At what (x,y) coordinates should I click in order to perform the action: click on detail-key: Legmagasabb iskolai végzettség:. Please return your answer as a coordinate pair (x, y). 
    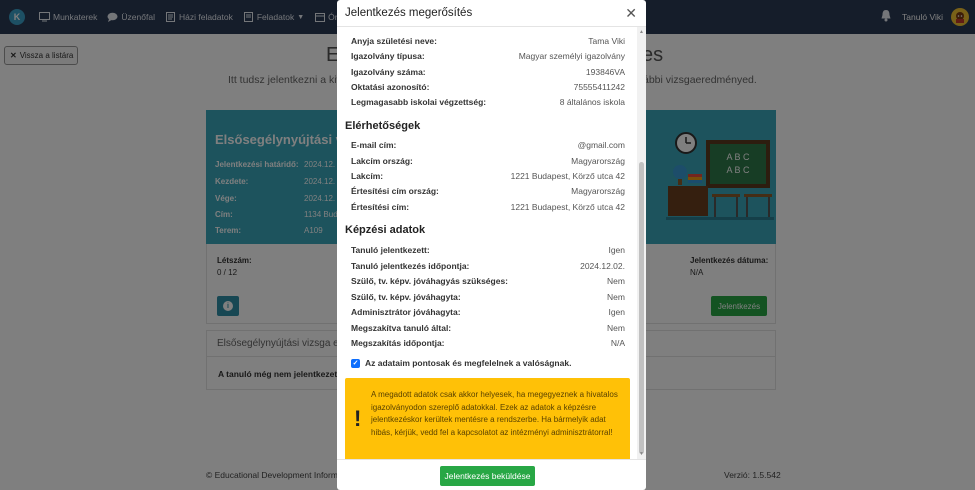
    Looking at the image, I should click on (419, 102).